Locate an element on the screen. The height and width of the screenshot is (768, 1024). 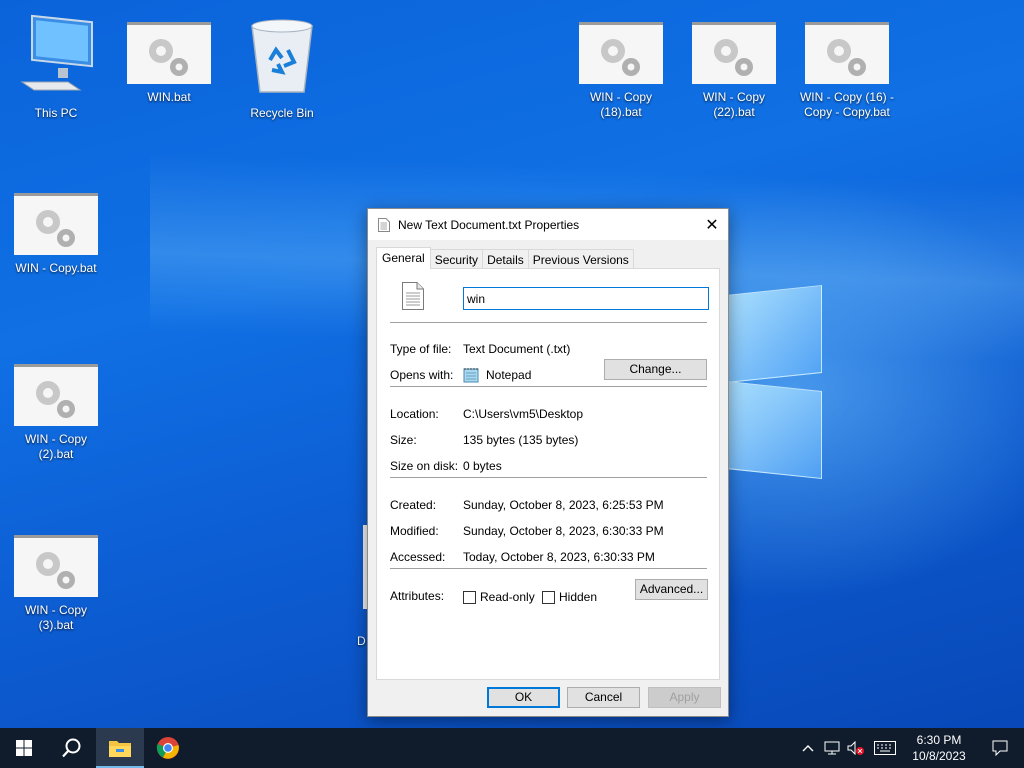
size-on-disk-value: 0 bytes is located at coordinates (482, 466).